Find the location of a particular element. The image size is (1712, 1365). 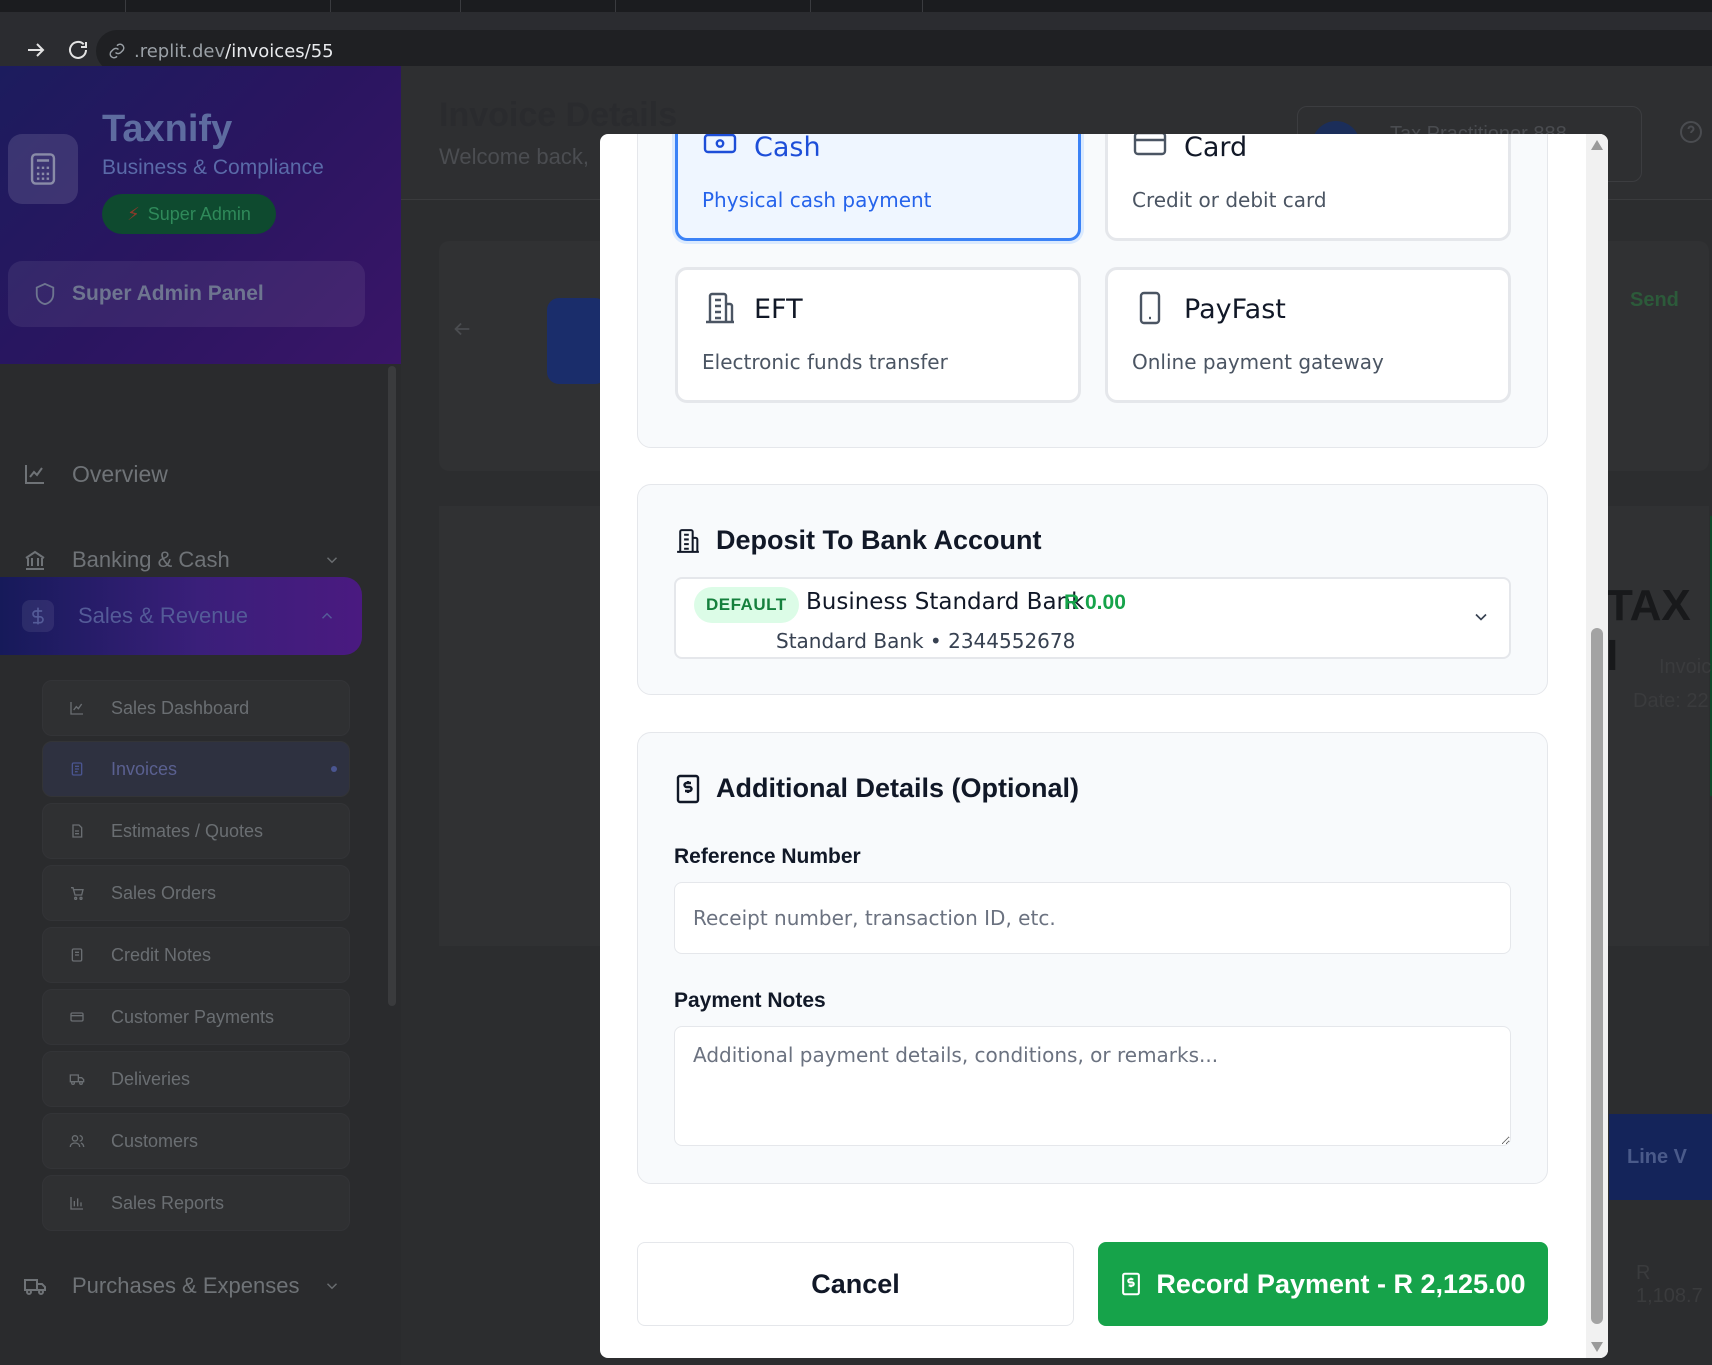

super-admin-panel-label: Super Admin Panel is located at coordinates (168, 293).